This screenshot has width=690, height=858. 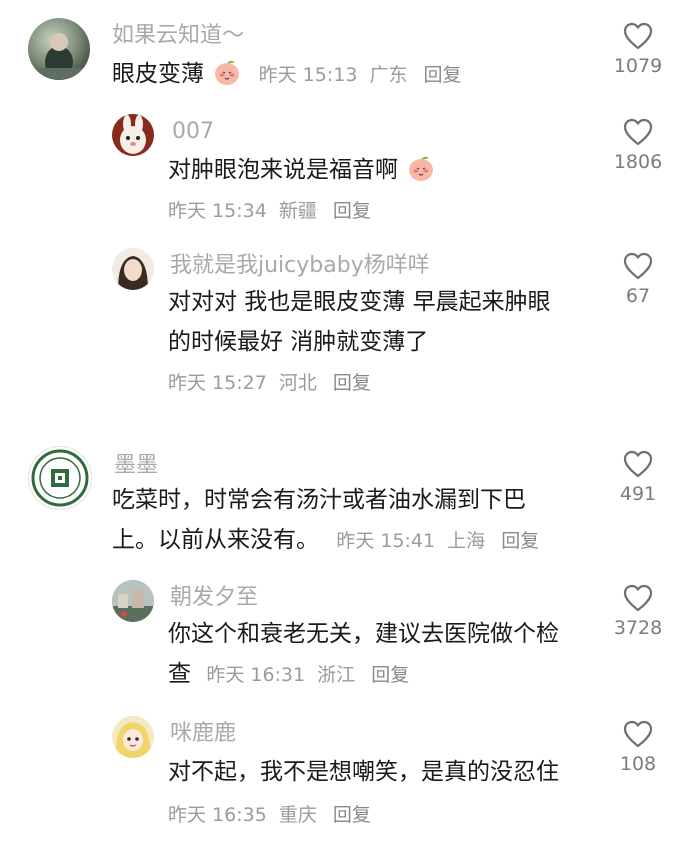 I want to click on comment-text-line: 吃菜时，时常会有汤汁或者油水漏到下巴, so click(x=319, y=500).